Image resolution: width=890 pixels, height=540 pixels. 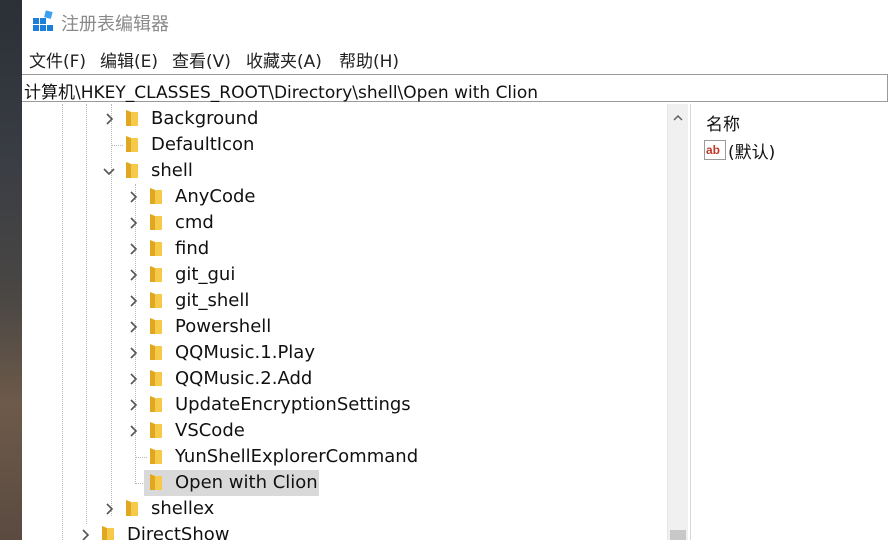 I want to click on tree-item-git-gui: git_gui, so click(x=205, y=275).